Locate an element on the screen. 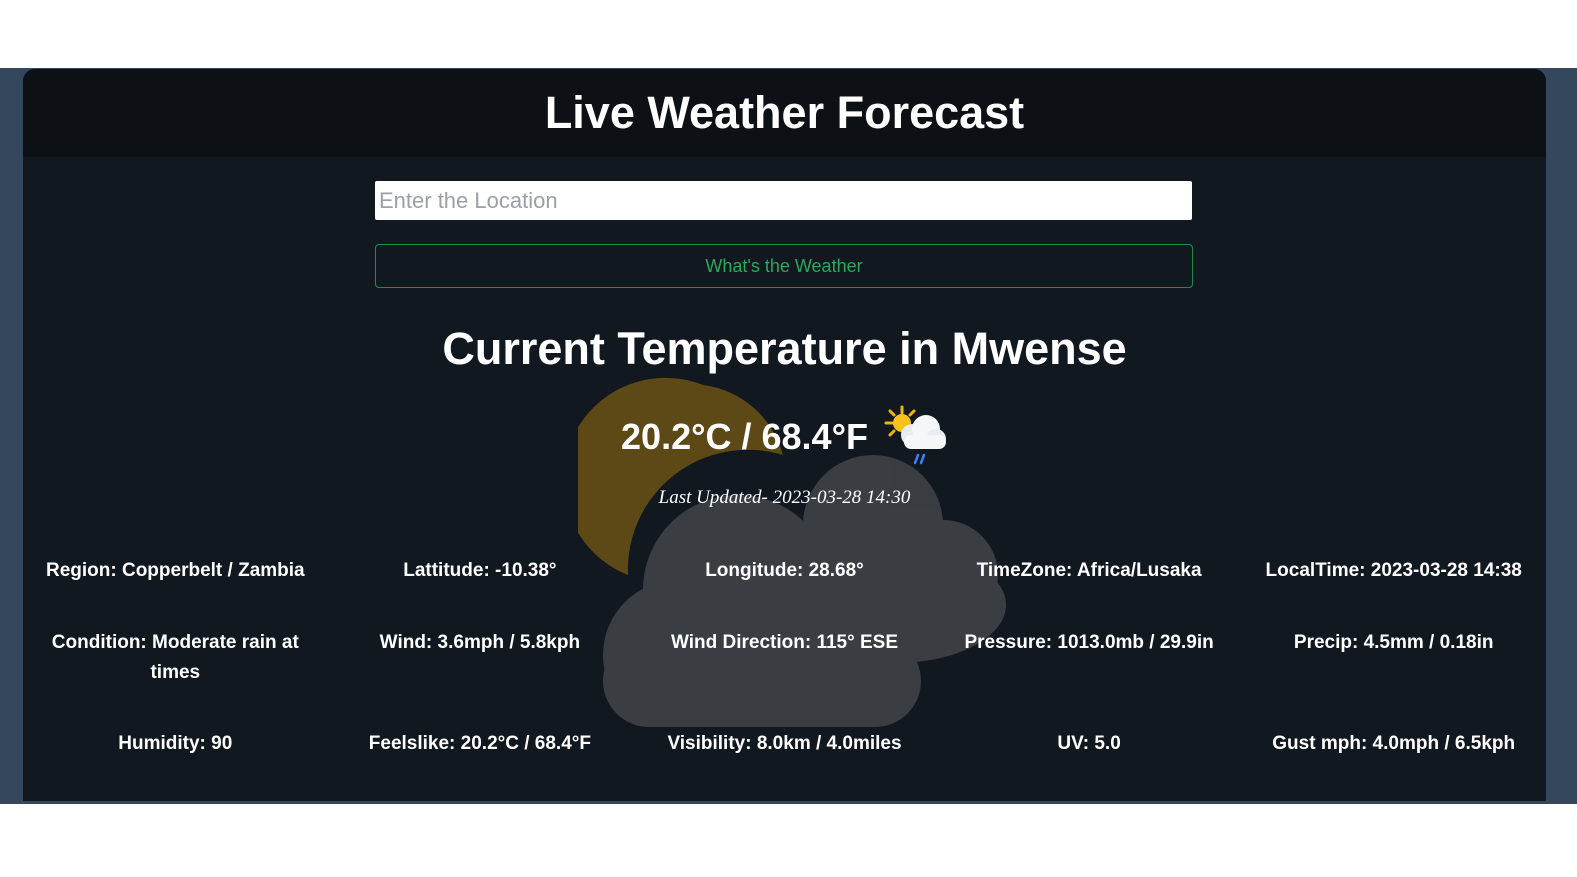  stat-wind-direction: Wind Direction: 115° ESE is located at coordinates (784, 642).